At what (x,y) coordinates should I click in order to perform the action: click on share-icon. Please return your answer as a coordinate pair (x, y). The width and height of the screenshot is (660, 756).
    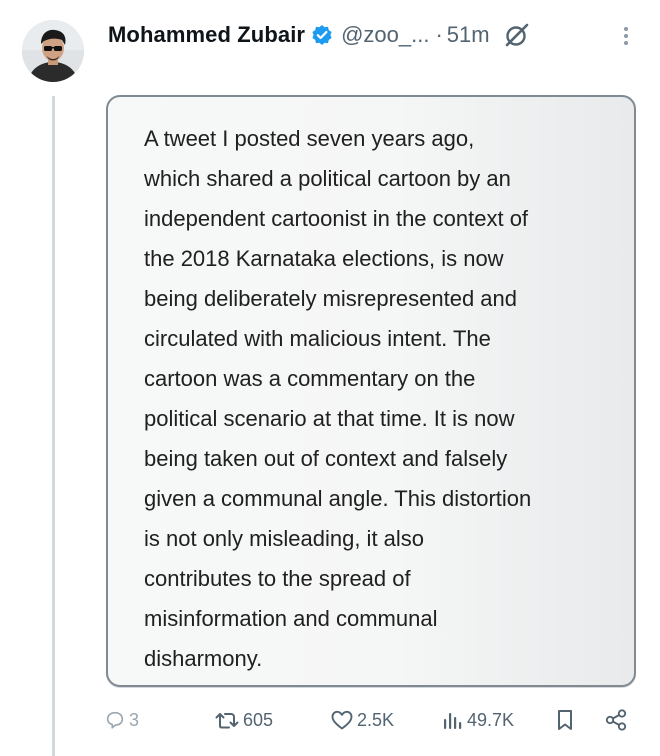
    Looking at the image, I should click on (616, 720).